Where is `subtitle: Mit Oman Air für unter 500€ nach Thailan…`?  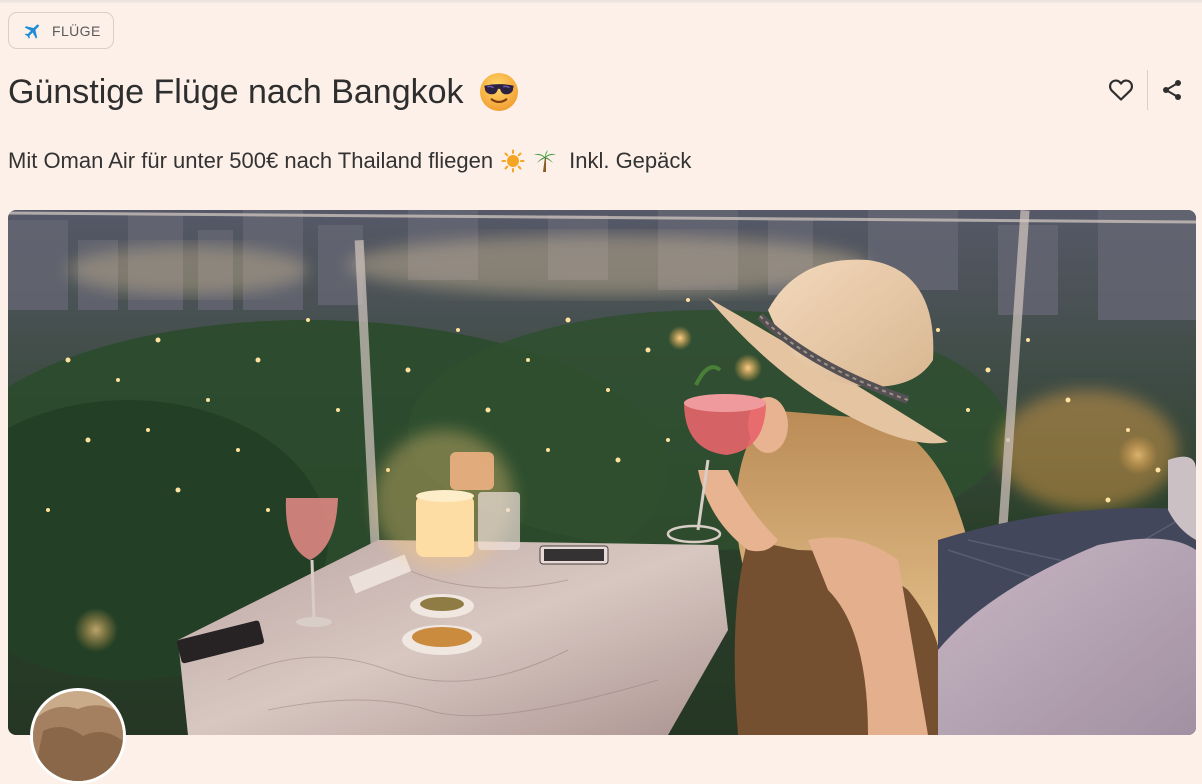
subtitle: Mit Oman Air für unter 500€ nach Thailan… is located at coordinates (349, 161).